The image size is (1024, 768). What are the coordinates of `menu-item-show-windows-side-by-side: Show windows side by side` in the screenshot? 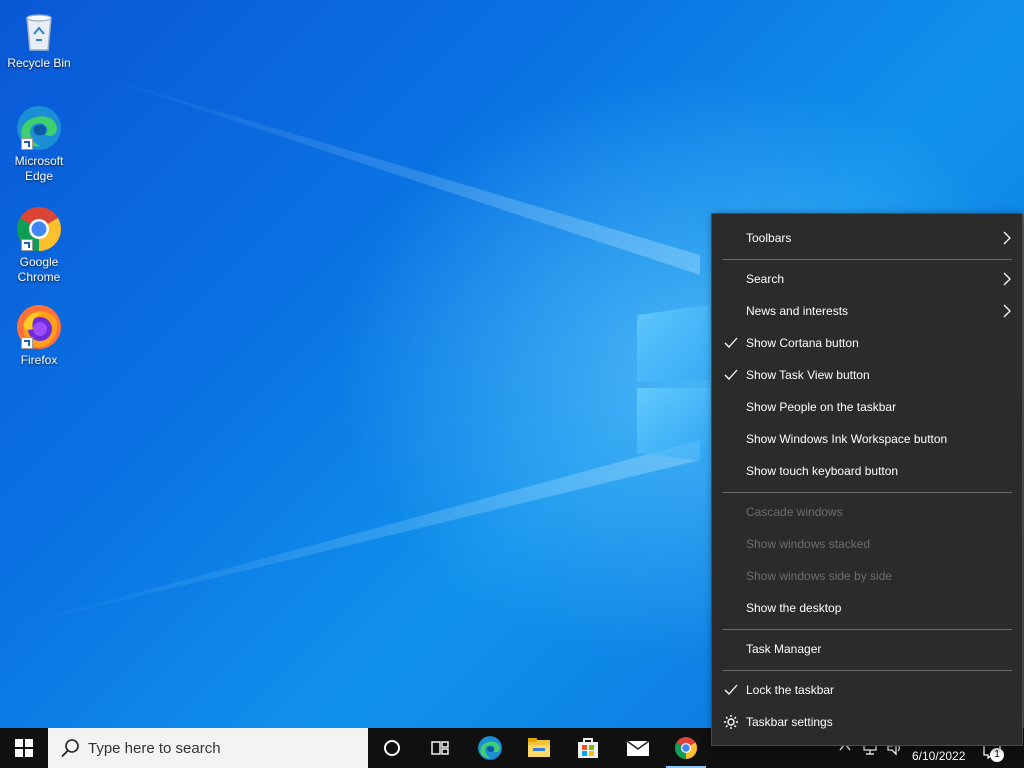 It's located at (819, 576).